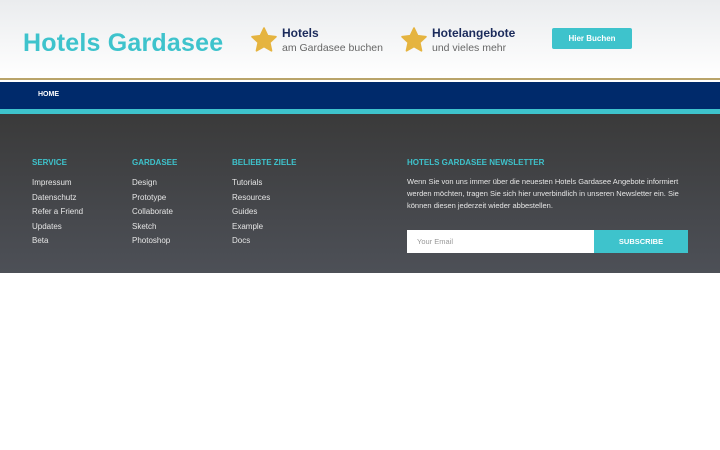 This screenshot has height=450, width=720. I want to click on footer-column-title: SERVICE, so click(49, 162).